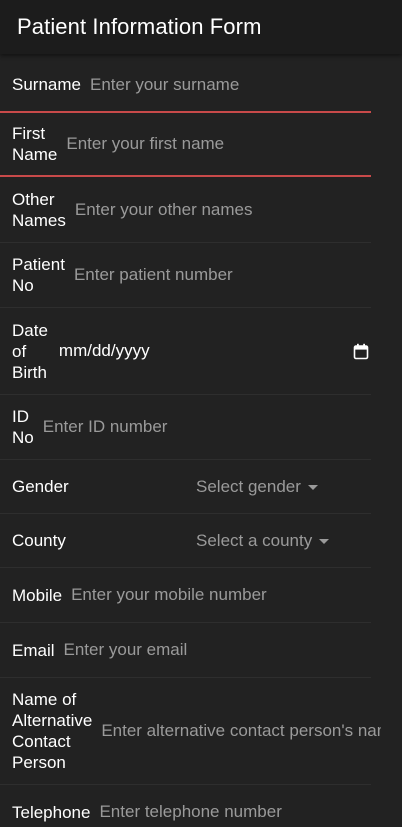 This screenshot has width=402, height=827. What do you see at coordinates (230, 84) in the screenshot?
I see `surname-input` at bounding box center [230, 84].